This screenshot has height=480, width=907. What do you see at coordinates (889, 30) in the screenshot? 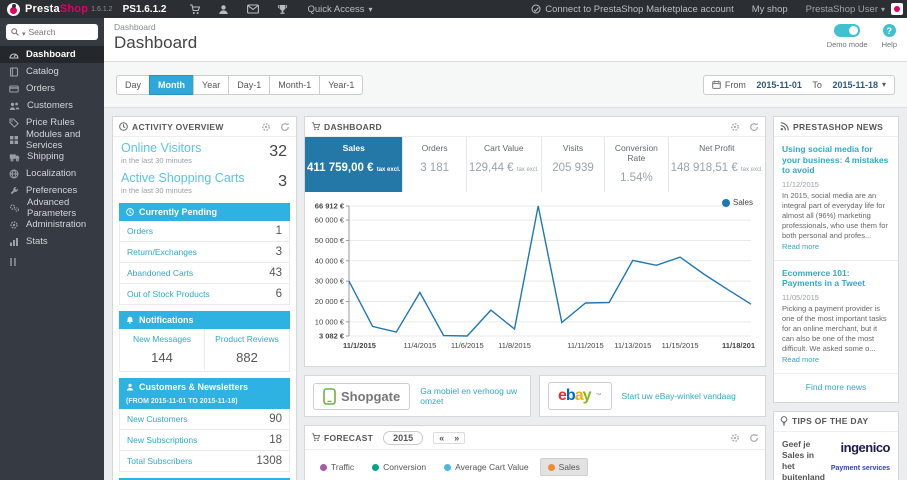
I see `help-icon: ?` at bounding box center [889, 30].